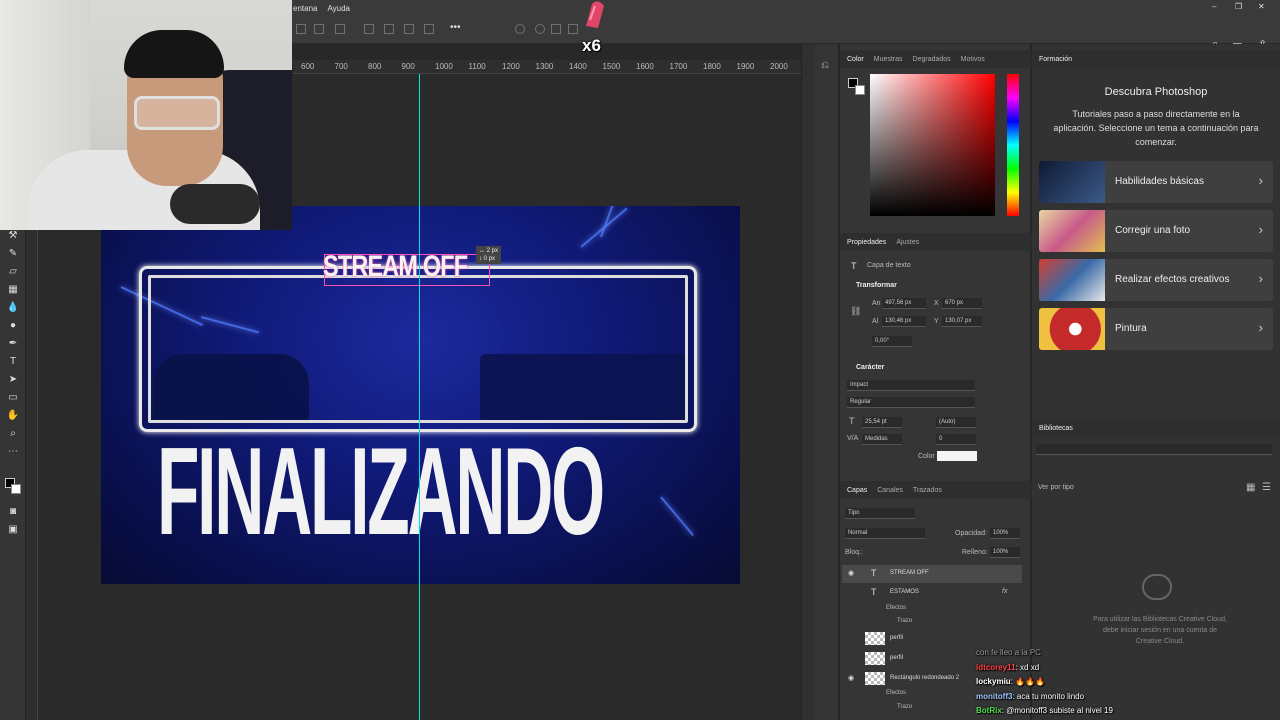 The width and height of the screenshot is (1280, 720). I want to click on tab-propiedades: Propiedades, so click(866, 242).